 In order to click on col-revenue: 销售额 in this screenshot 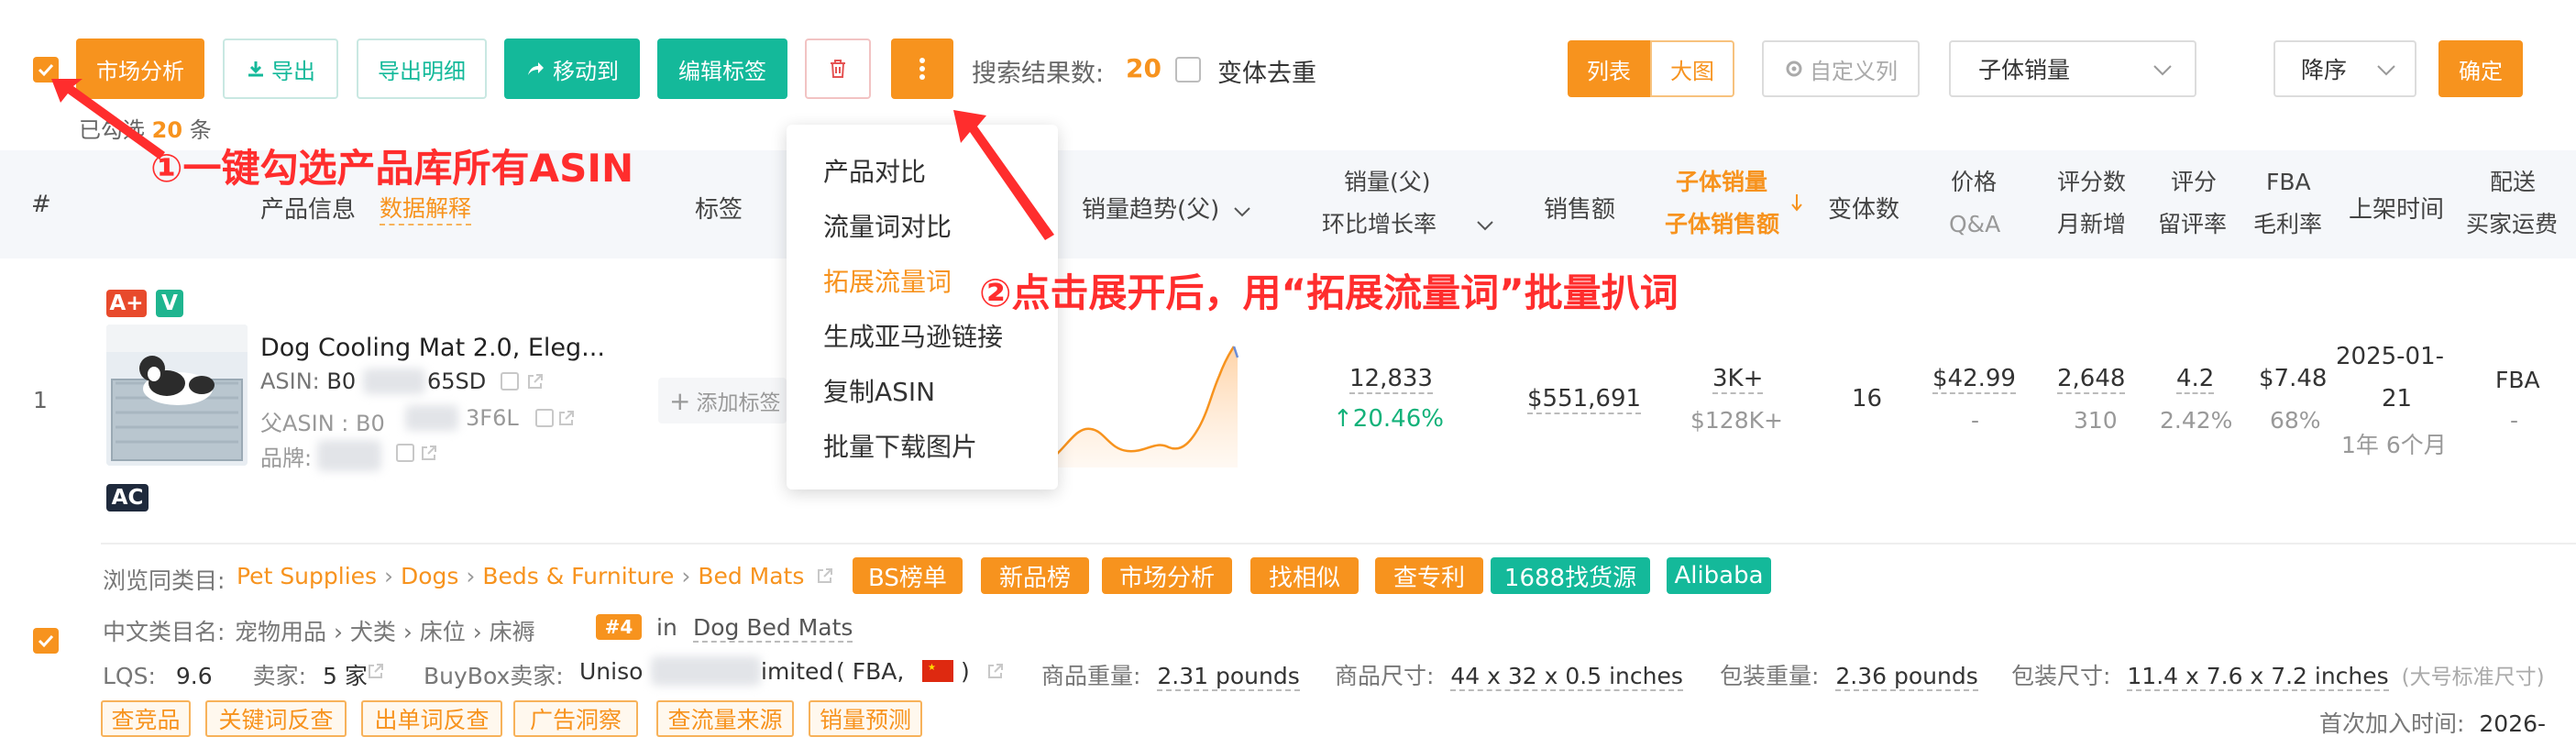, I will do `click(1580, 210)`.